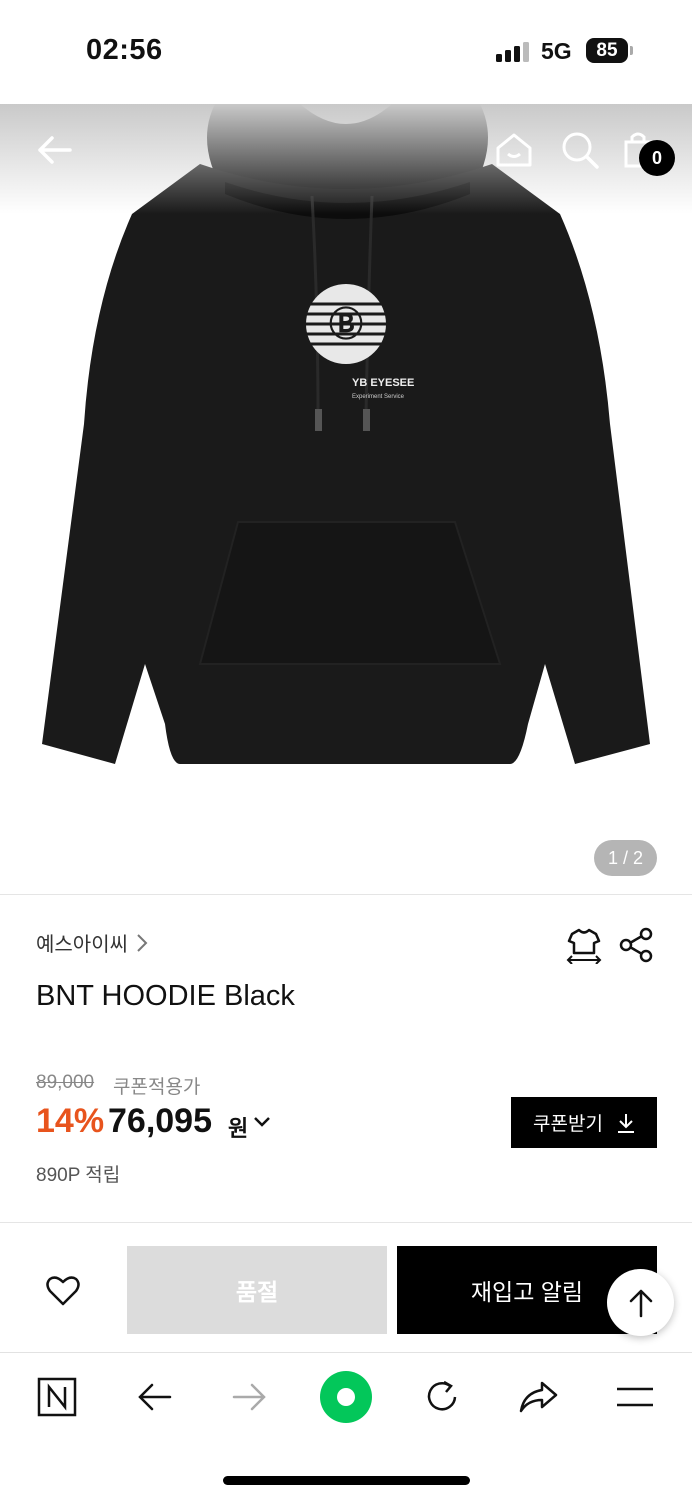 The height and width of the screenshot is (1500, 692). Describe the element at coordinates (70, 1121) in the screenshot. I see `discount-rate: 14%` at that location.